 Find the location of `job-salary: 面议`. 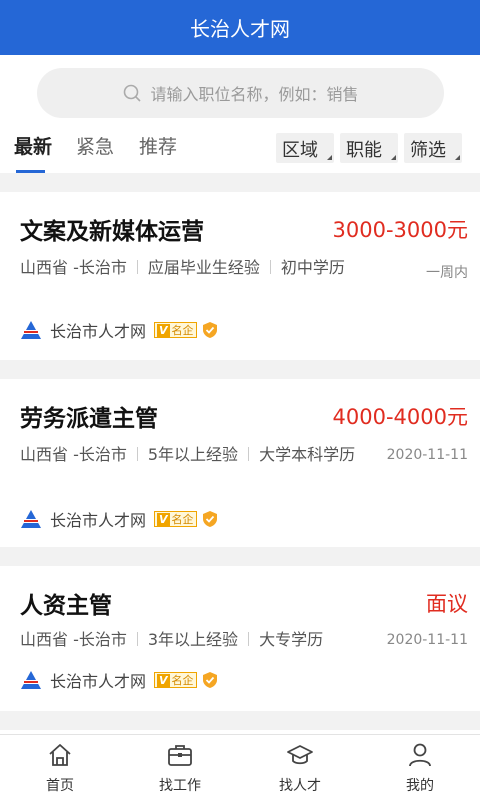

job-salary: 面议 is located at coordinates (447, 604).